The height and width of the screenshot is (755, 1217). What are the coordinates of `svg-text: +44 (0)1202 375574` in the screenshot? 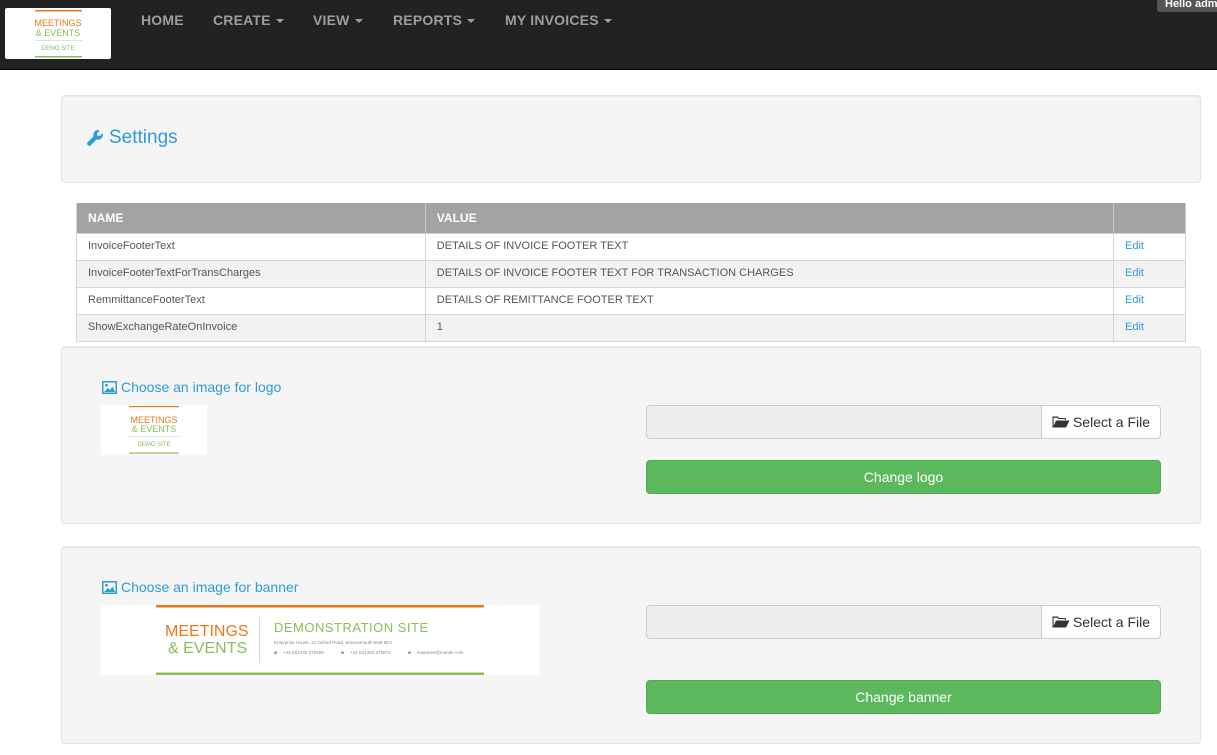 It's located at (370, 652).